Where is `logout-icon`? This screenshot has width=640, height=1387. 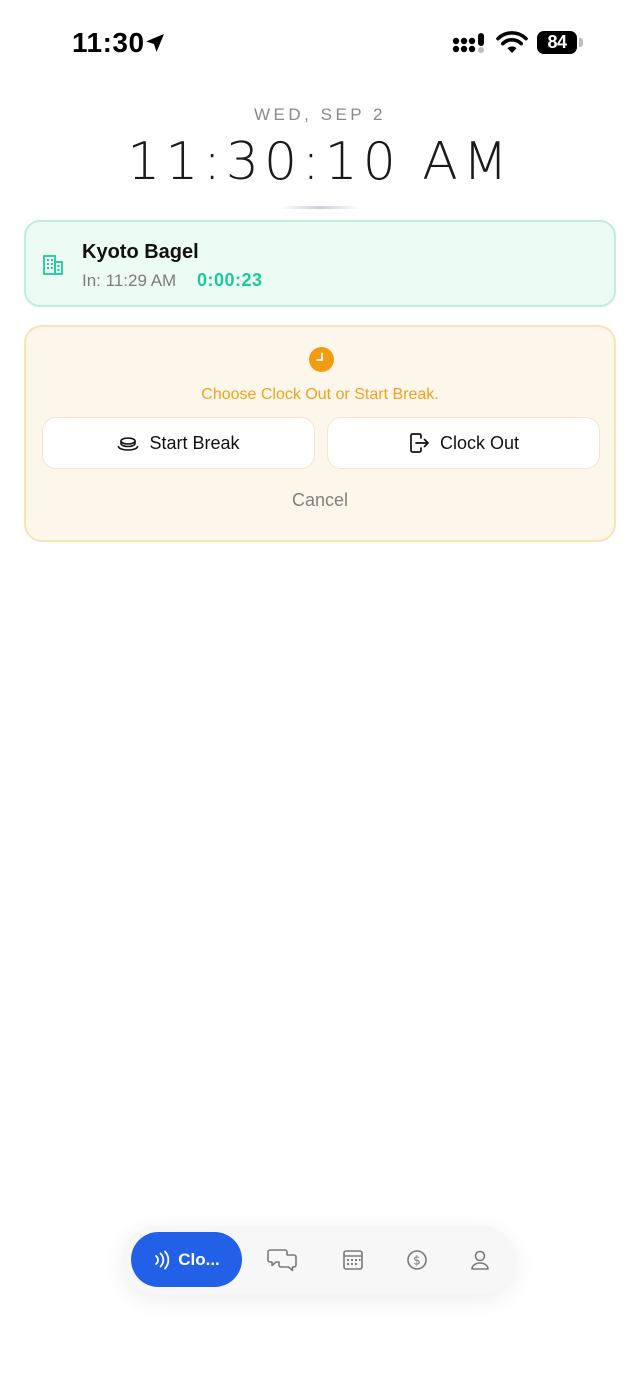 logout-icon is located at coordinates (419, 443).